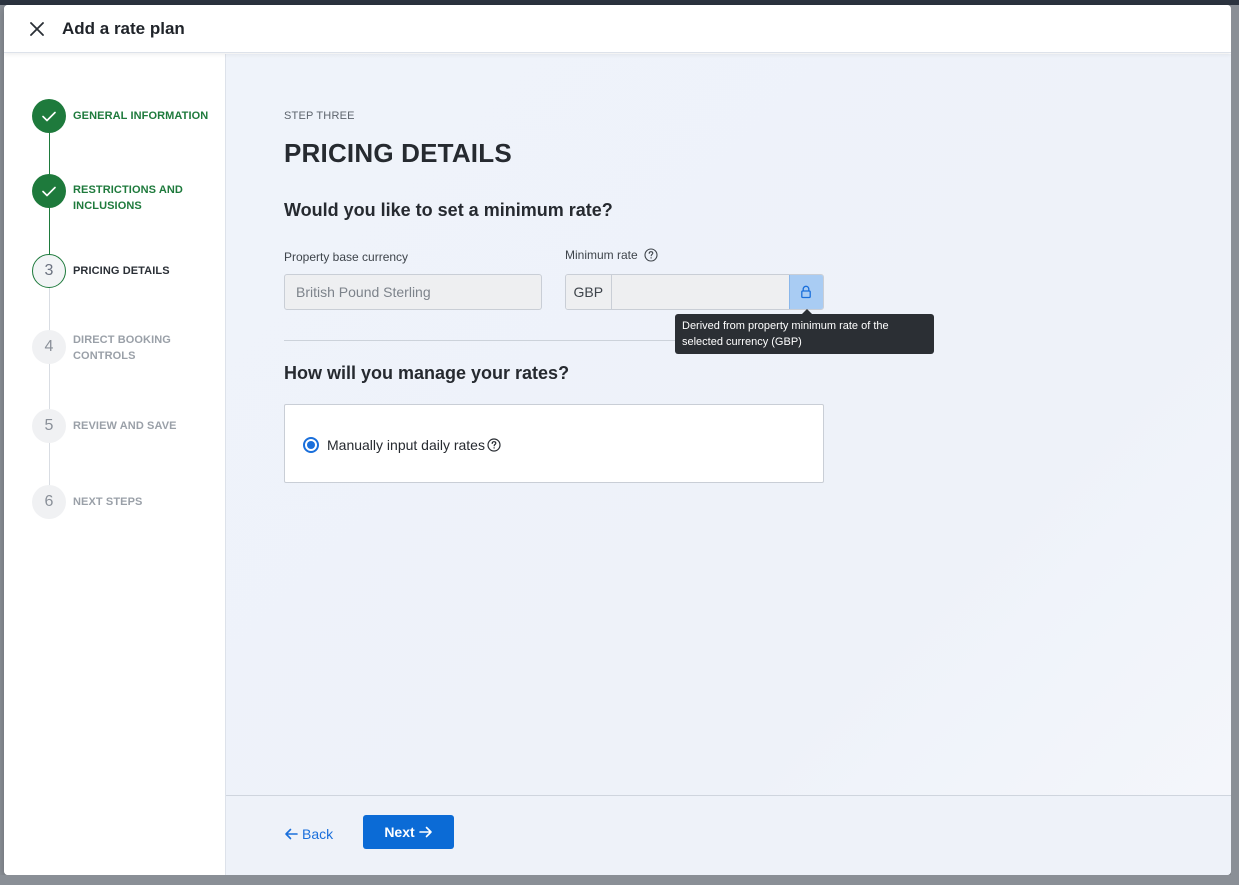 Image resolution: width=1239 pixels, height=885 pixels. I want to click on step-pricing-details: 3 PRICING DETAILS, so click(120, 271).